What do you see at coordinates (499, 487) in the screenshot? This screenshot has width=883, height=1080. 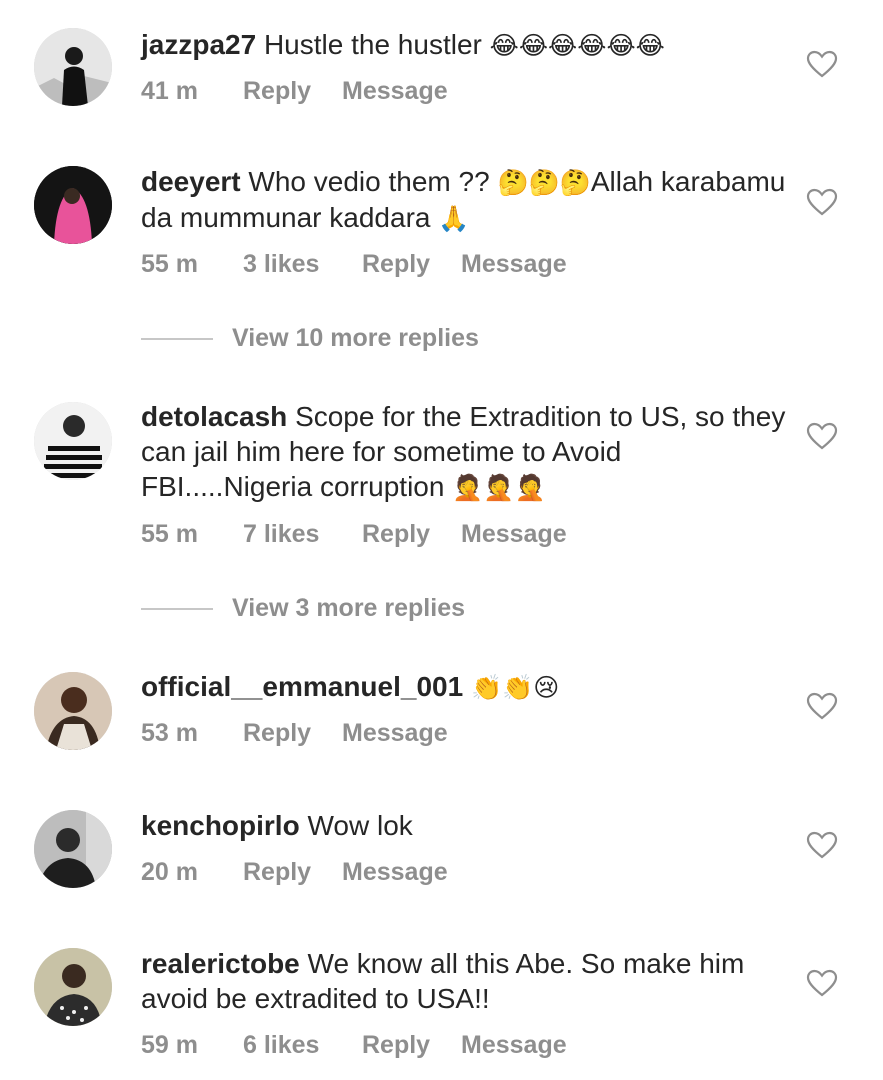 I see `comment-emoji: 🤦🤦🤦` at bounding box center [499, 487].